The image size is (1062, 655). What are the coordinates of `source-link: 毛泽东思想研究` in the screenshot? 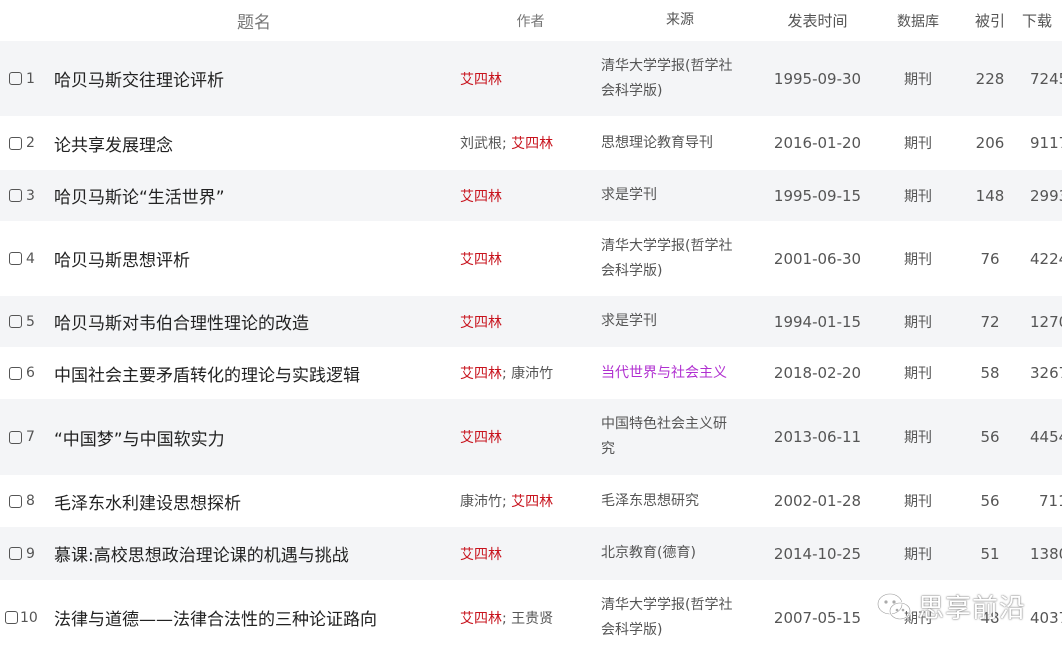 It's located at (680, 501).